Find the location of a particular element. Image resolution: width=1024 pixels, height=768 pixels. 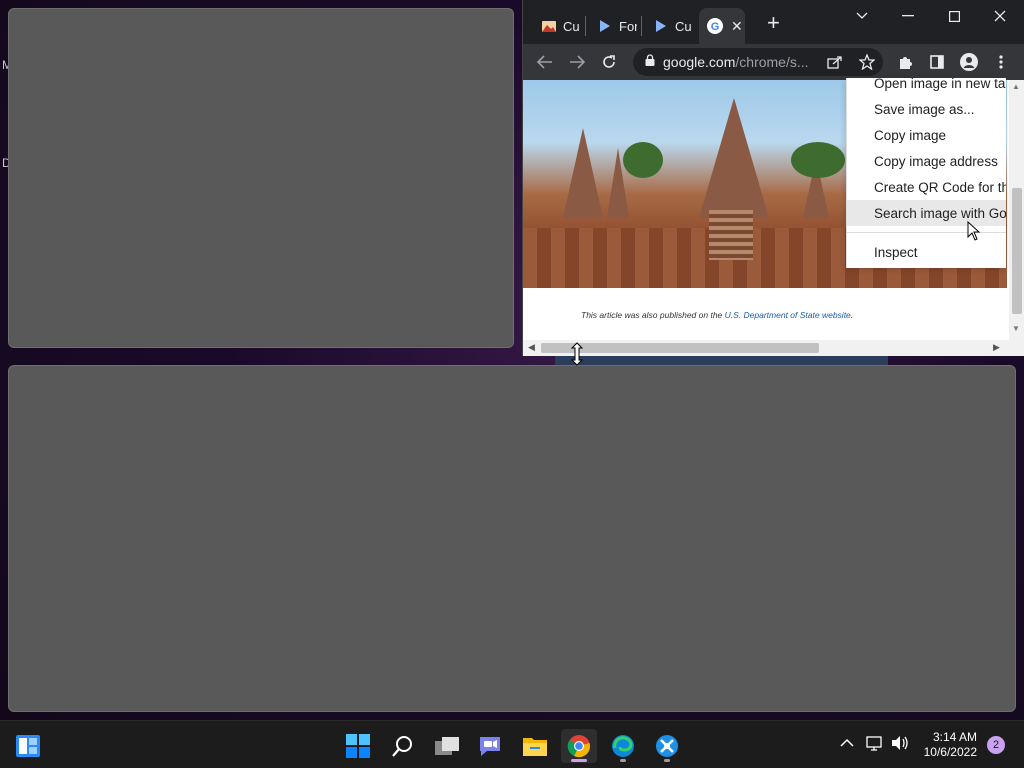

scroll-up-arrow-icon: ▲ is located at coordinates (1016, 86).